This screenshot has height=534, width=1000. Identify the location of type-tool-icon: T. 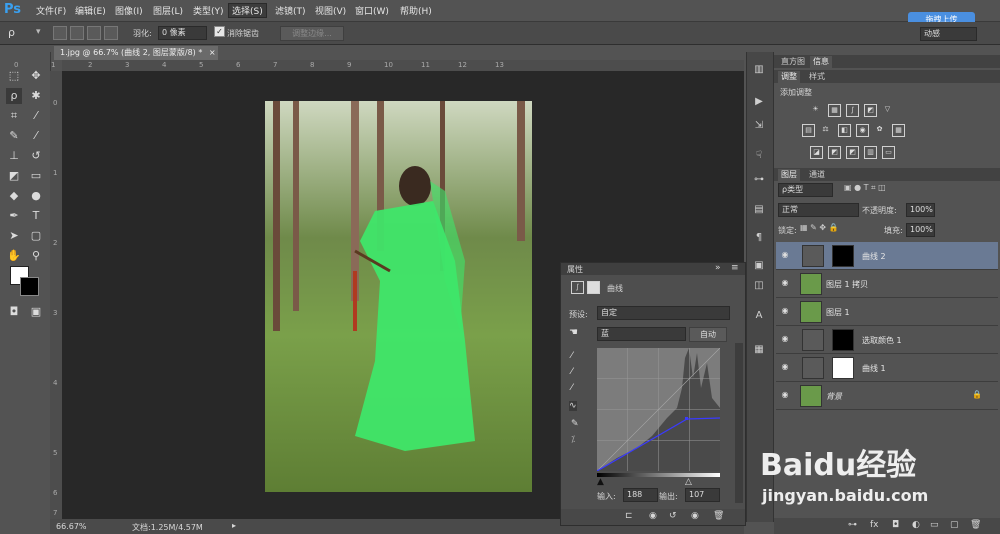
(36, 216).